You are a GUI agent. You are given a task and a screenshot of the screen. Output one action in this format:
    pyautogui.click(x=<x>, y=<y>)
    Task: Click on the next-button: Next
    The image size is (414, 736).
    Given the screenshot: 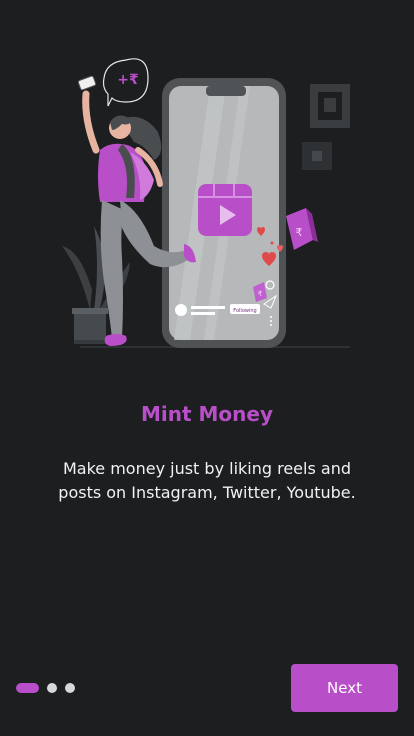 What is the action you would take?
    pyautogui.click(x=344, y=688)
    